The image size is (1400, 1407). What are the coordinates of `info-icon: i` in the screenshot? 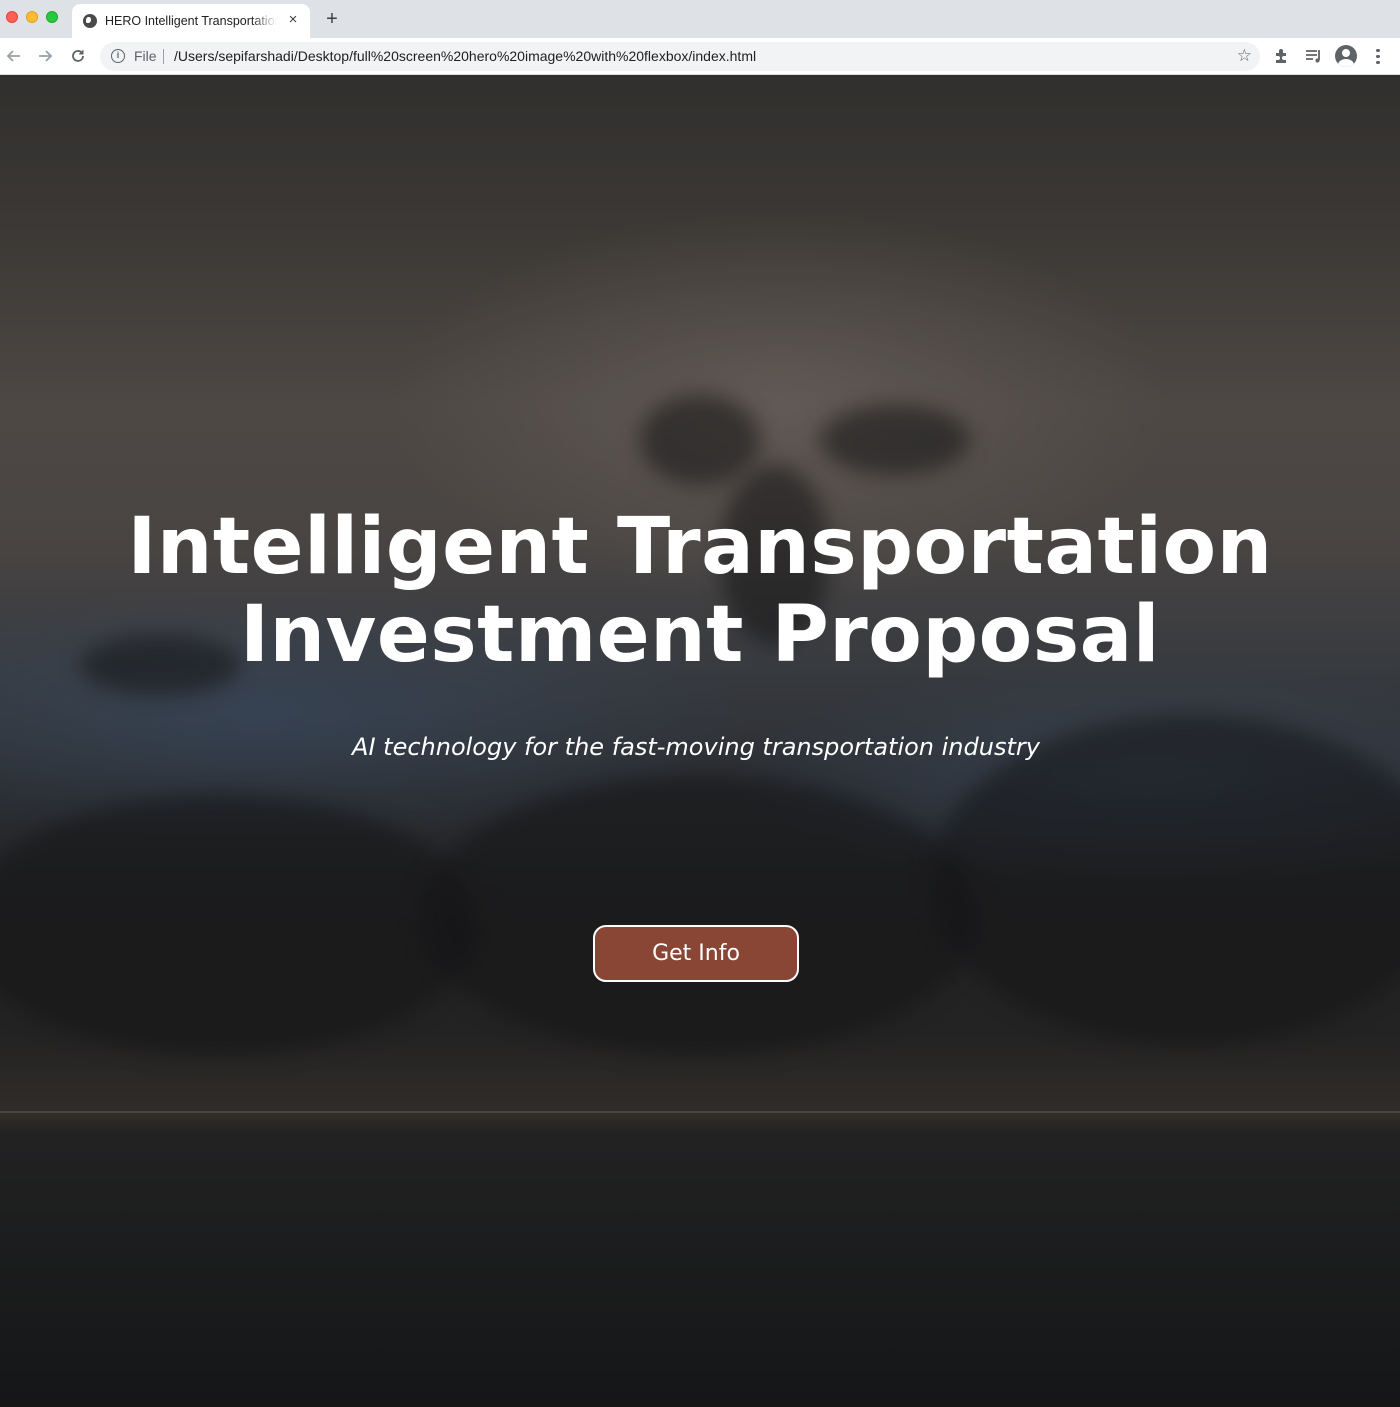 It's located at (118, 56).